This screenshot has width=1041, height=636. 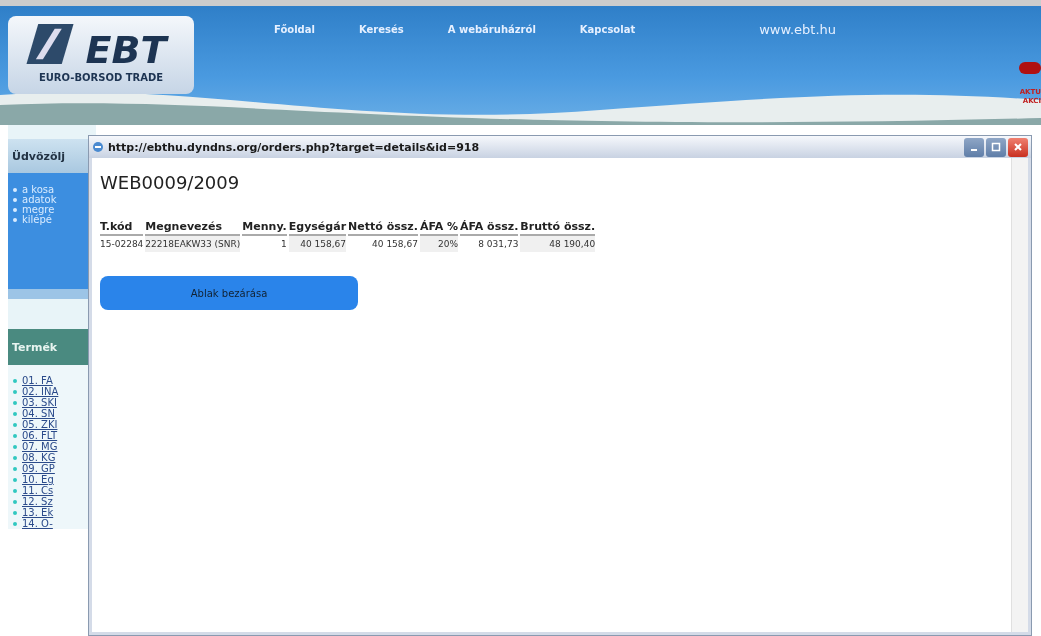 I want to click on category-link: 12. Sz, so click(x=37, y=501).